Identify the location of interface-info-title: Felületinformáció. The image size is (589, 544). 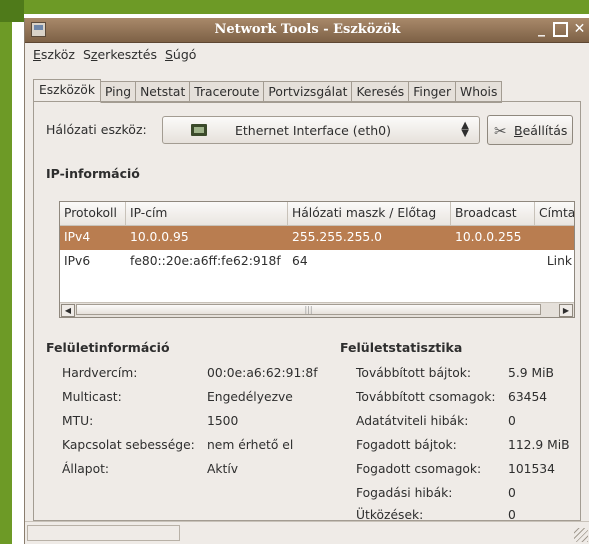
(108, 347).